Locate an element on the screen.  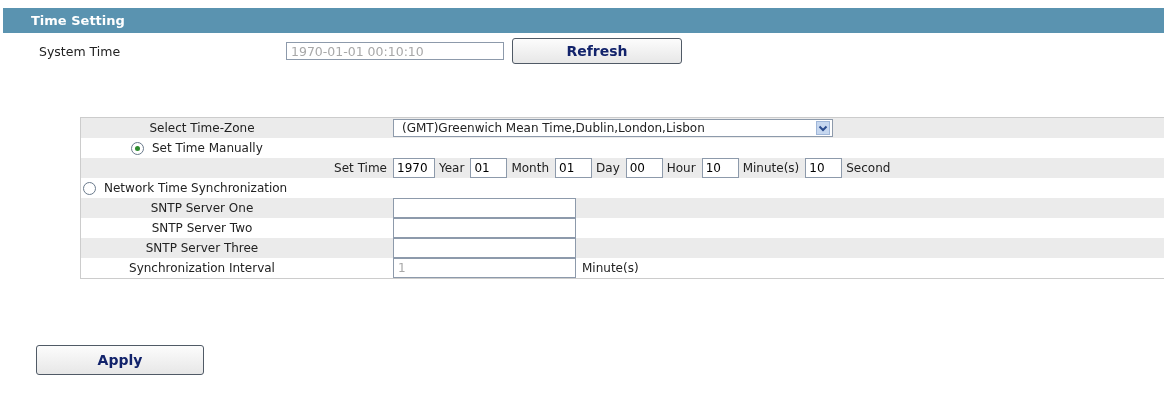
apply-button: Apply is located at coordinates (120, 360).